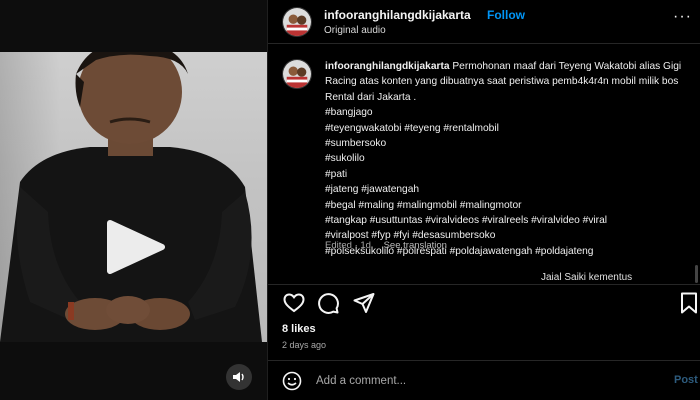 This screenshot has height=400, width=700. Describe the element at coordinates (506, 15) in the screenshot. I see `follow-button: Follow` at that location.